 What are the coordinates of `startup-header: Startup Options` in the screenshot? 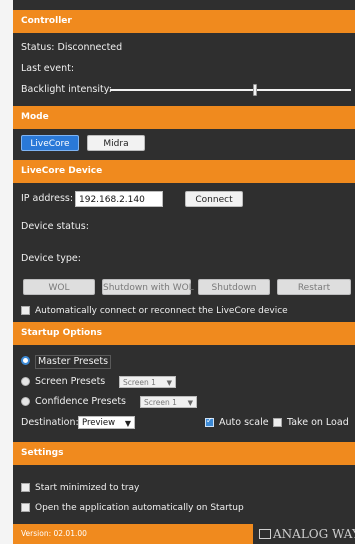 It's located at (184, 333).